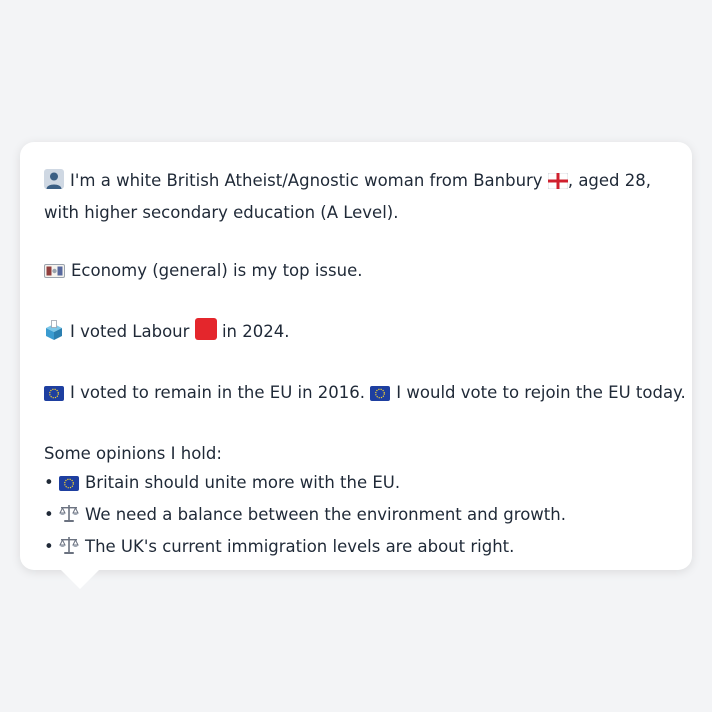  Describe the element at coordinates (541, 392) in the screenshot. I see `eu-rejoin-text: I would vote to rejoin the EU today.` at that location.